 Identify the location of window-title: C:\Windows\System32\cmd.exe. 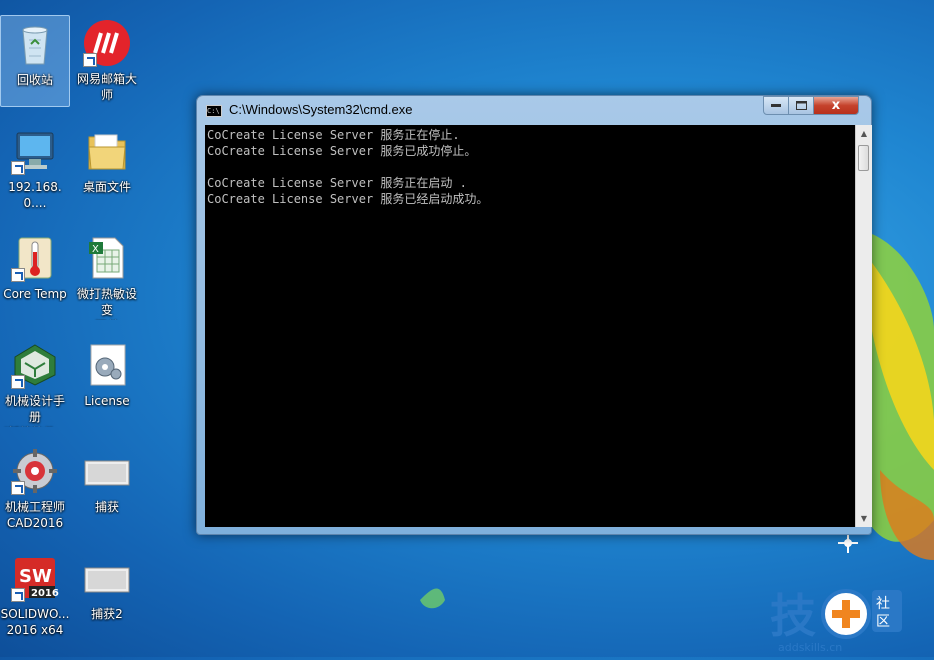
(321, 109).